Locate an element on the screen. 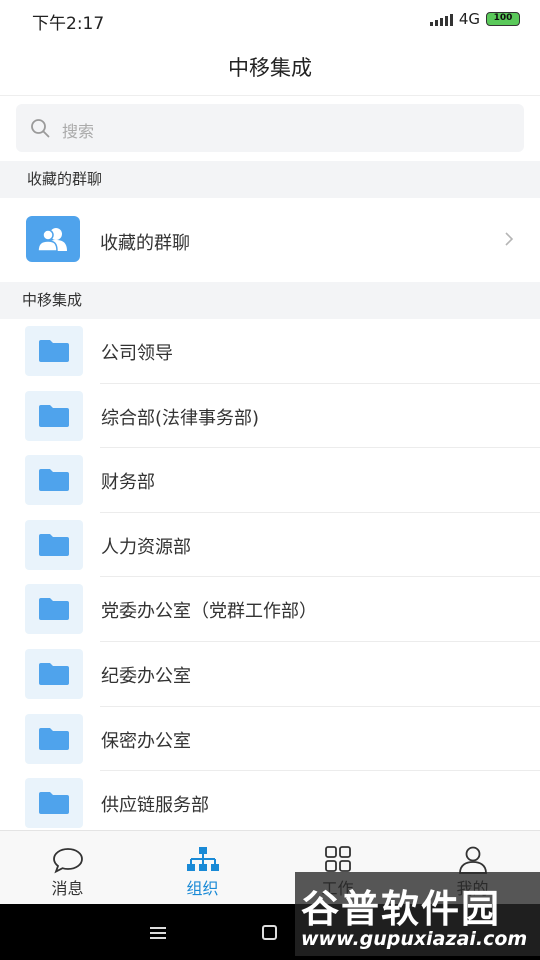  department-item: 公司领导 is located at coordinates (270, 351).